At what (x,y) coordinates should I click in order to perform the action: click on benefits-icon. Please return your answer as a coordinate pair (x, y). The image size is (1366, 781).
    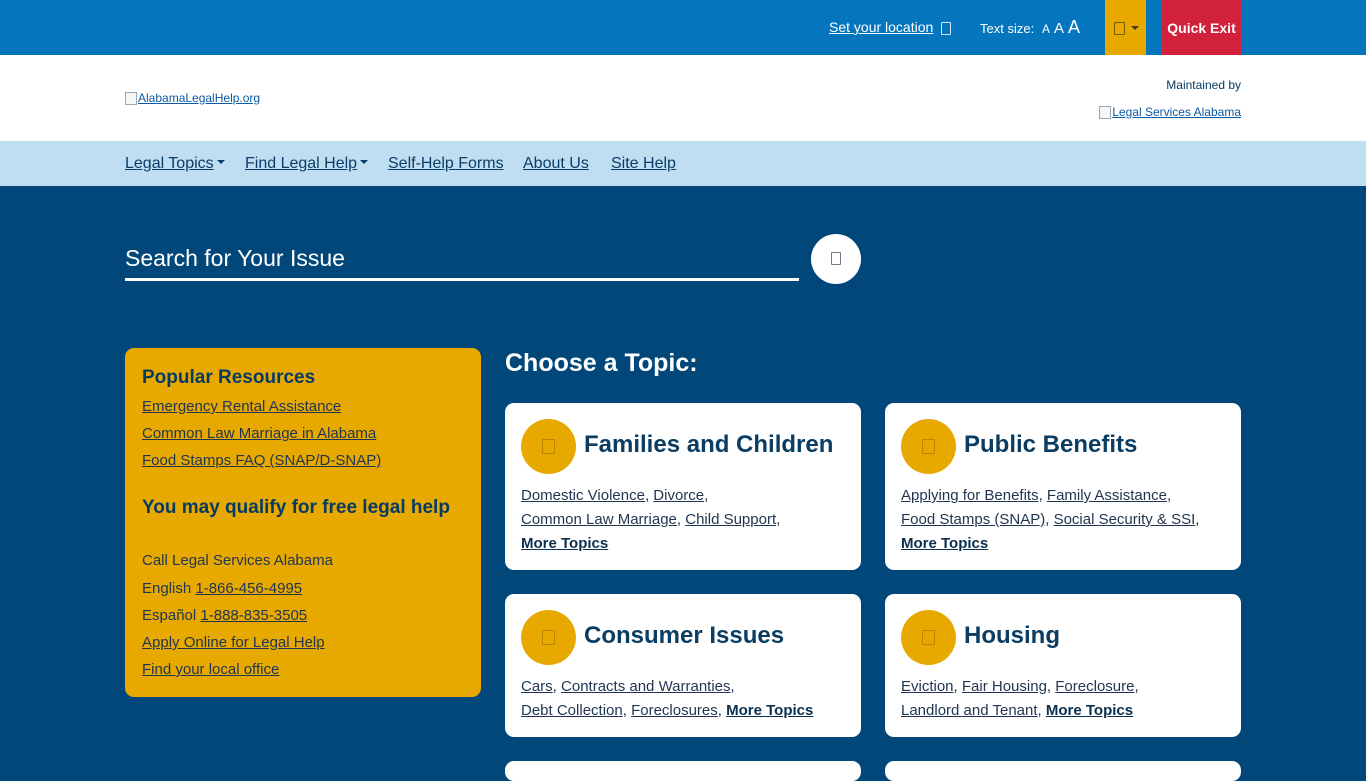
    Looking at the image, I should click on (928, 446).